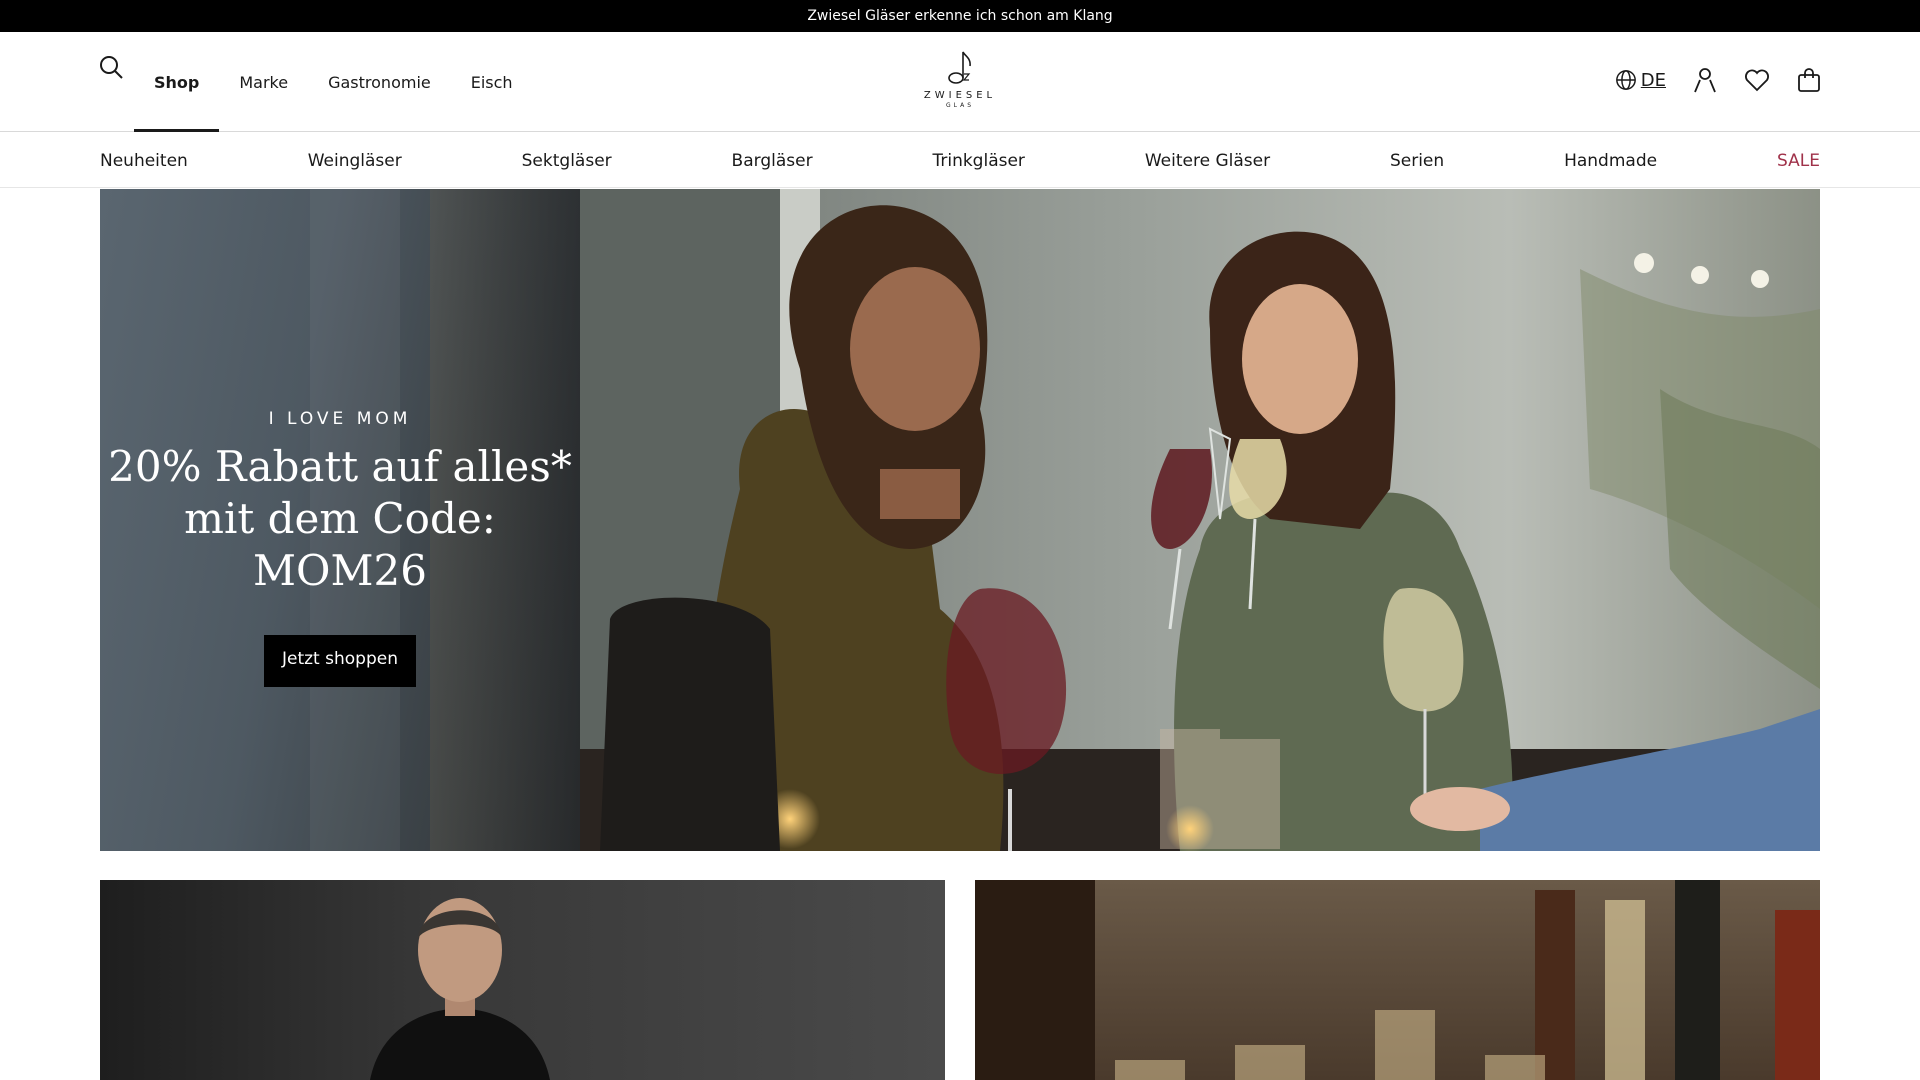 The width and height of the screenshot is (1920, 1080). Describe the element at coordinates (1798, 161) in the screenshot. I see `category-sale: SALE` at that location.